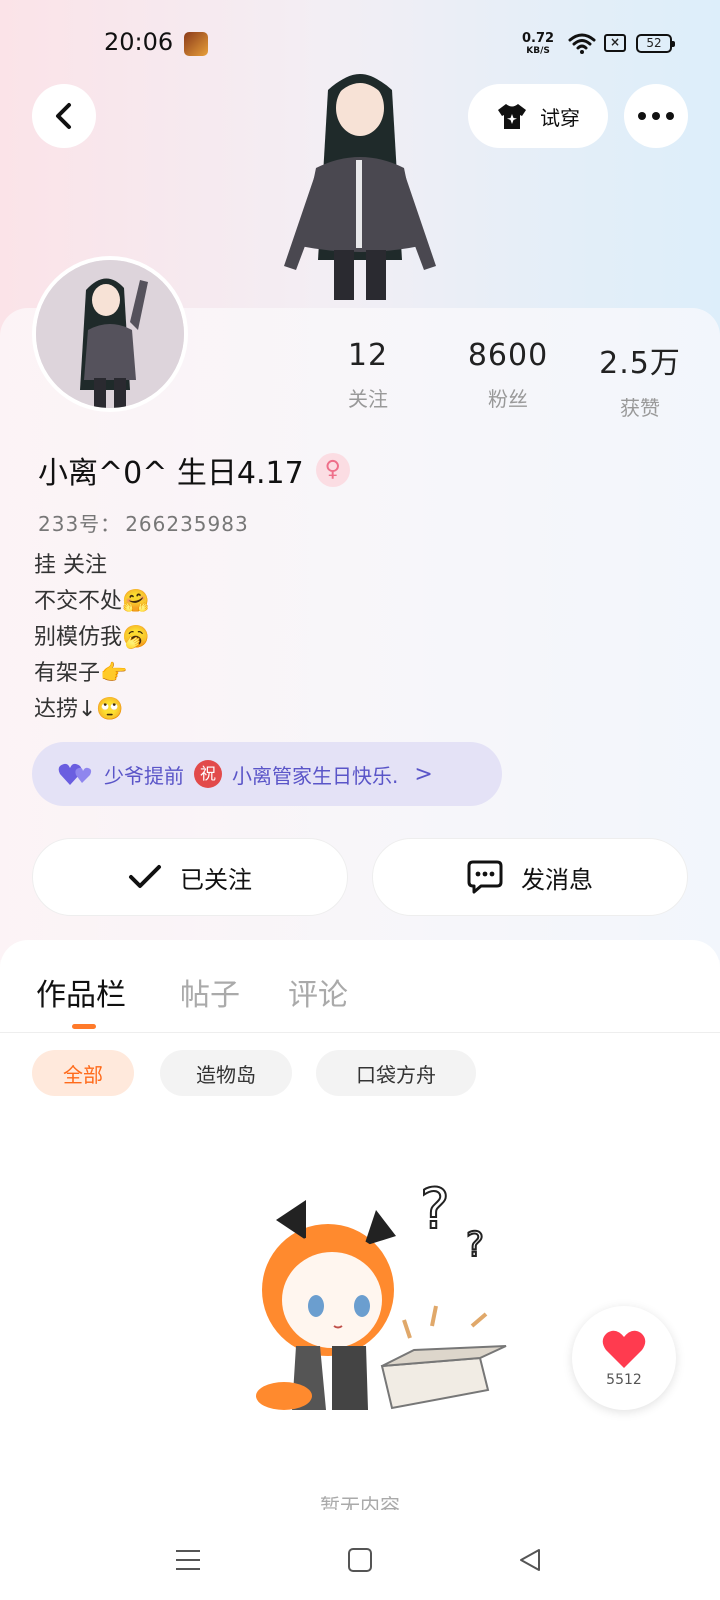  I want to click on tab-works: 作品栏, so click(81, 992).